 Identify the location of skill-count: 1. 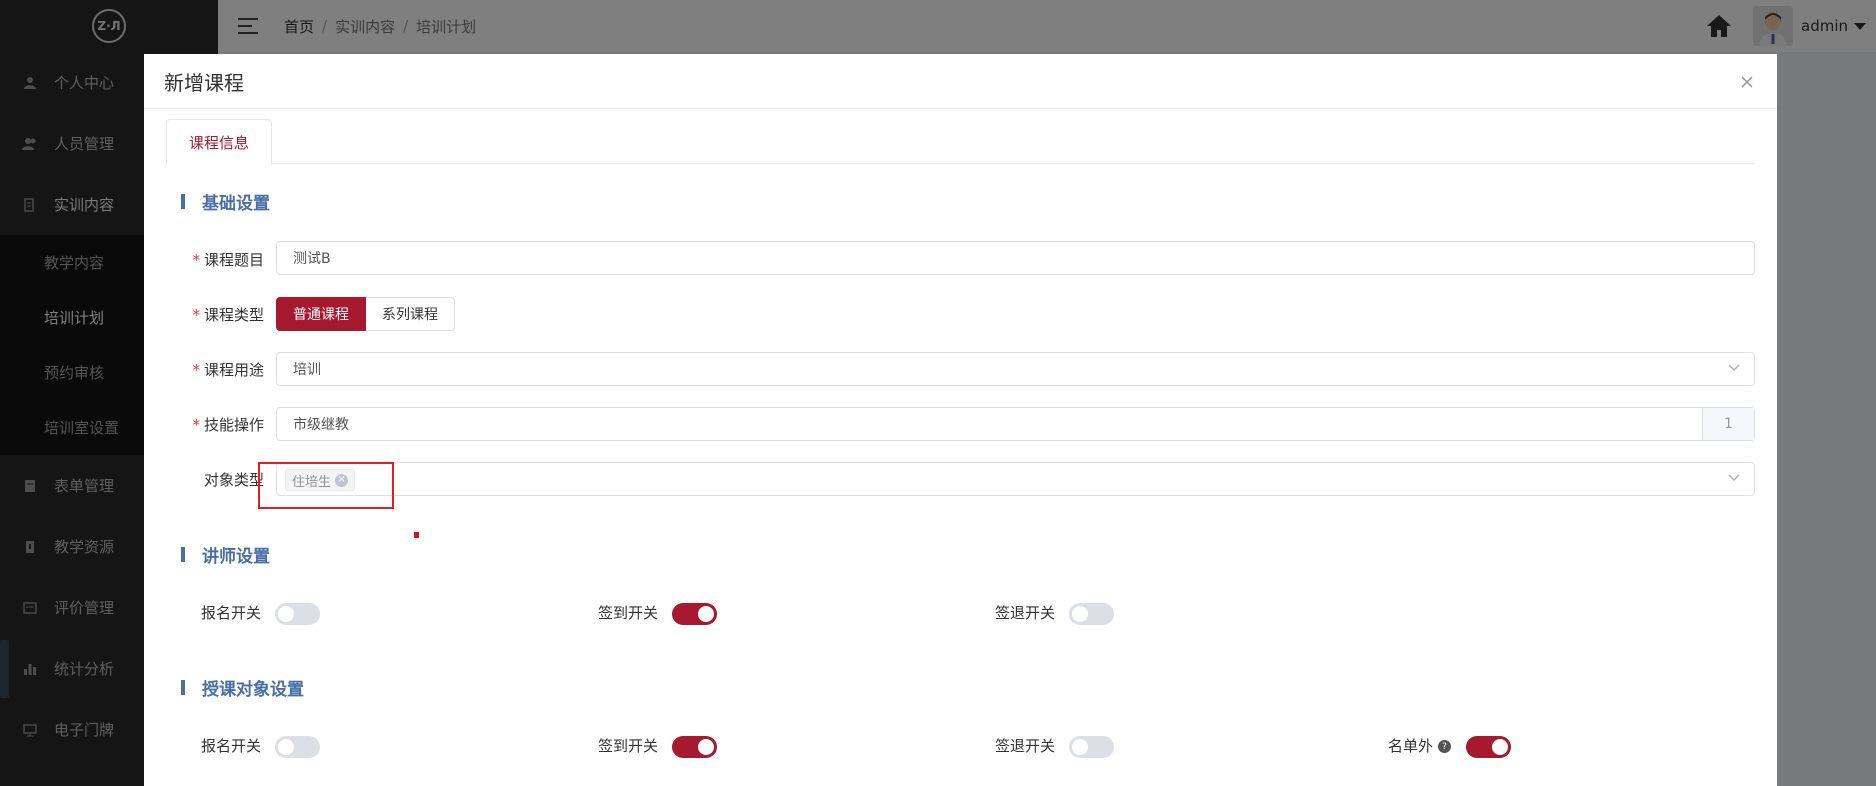
(1728, 424).